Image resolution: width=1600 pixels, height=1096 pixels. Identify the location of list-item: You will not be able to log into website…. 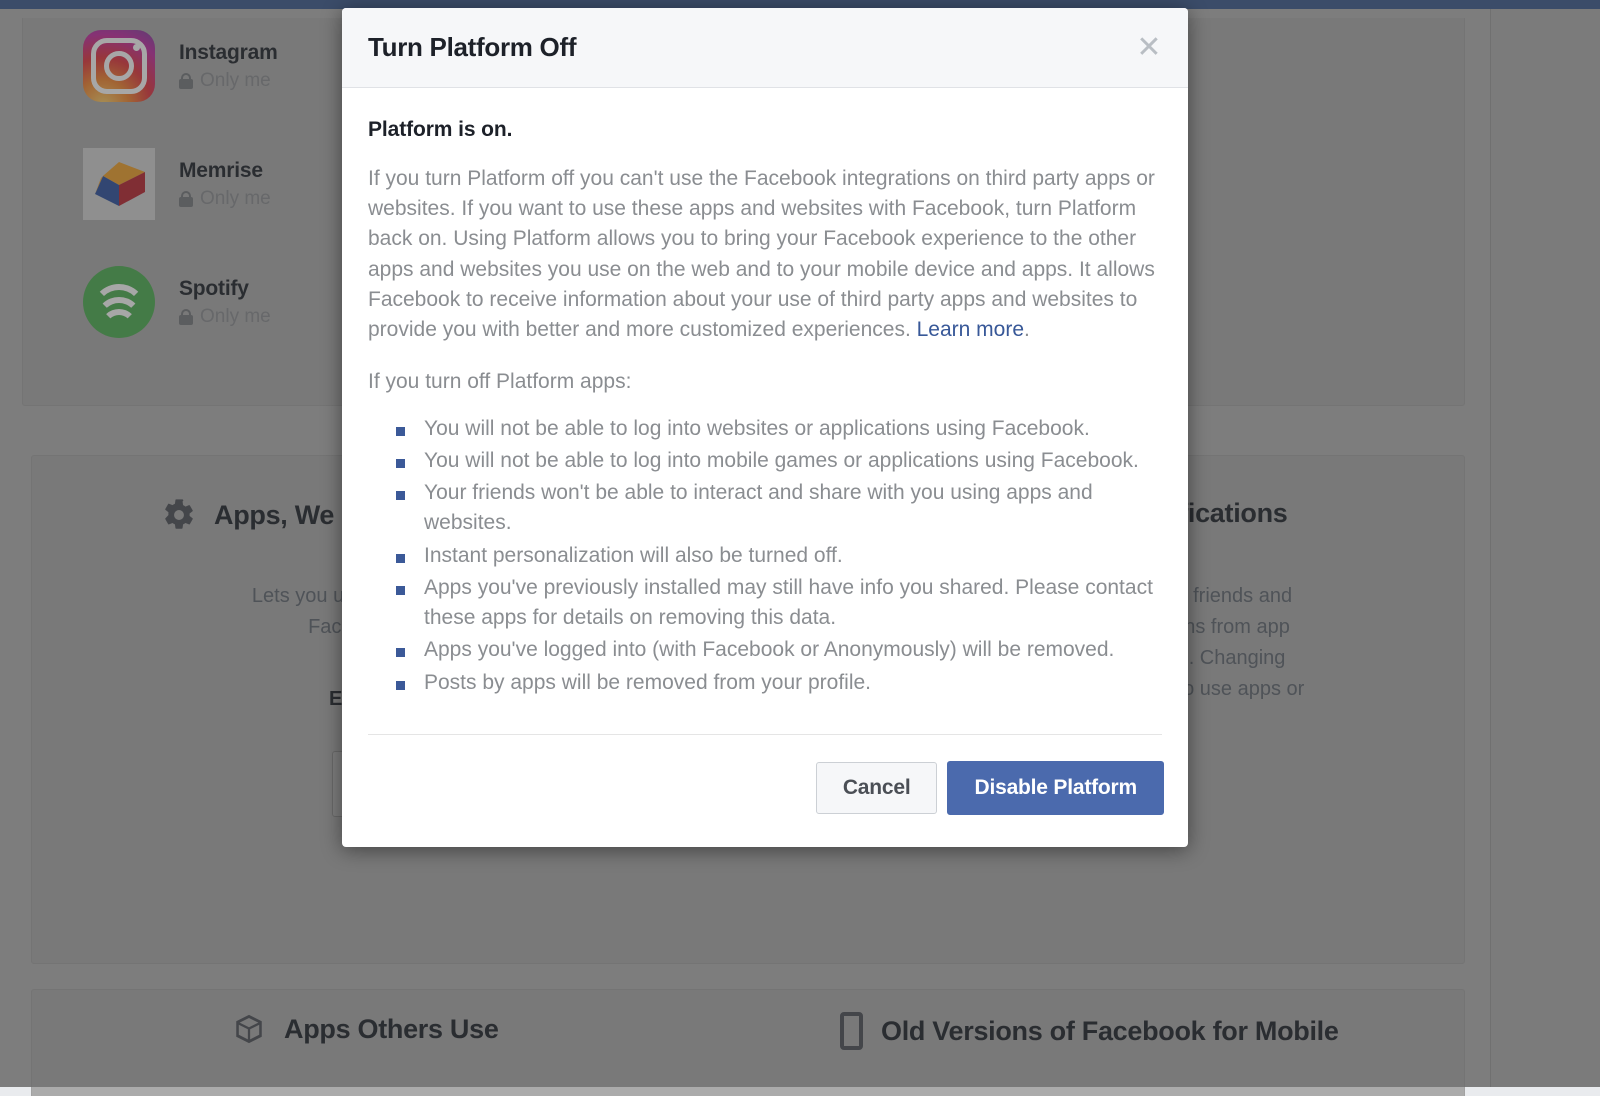
(774, 429).